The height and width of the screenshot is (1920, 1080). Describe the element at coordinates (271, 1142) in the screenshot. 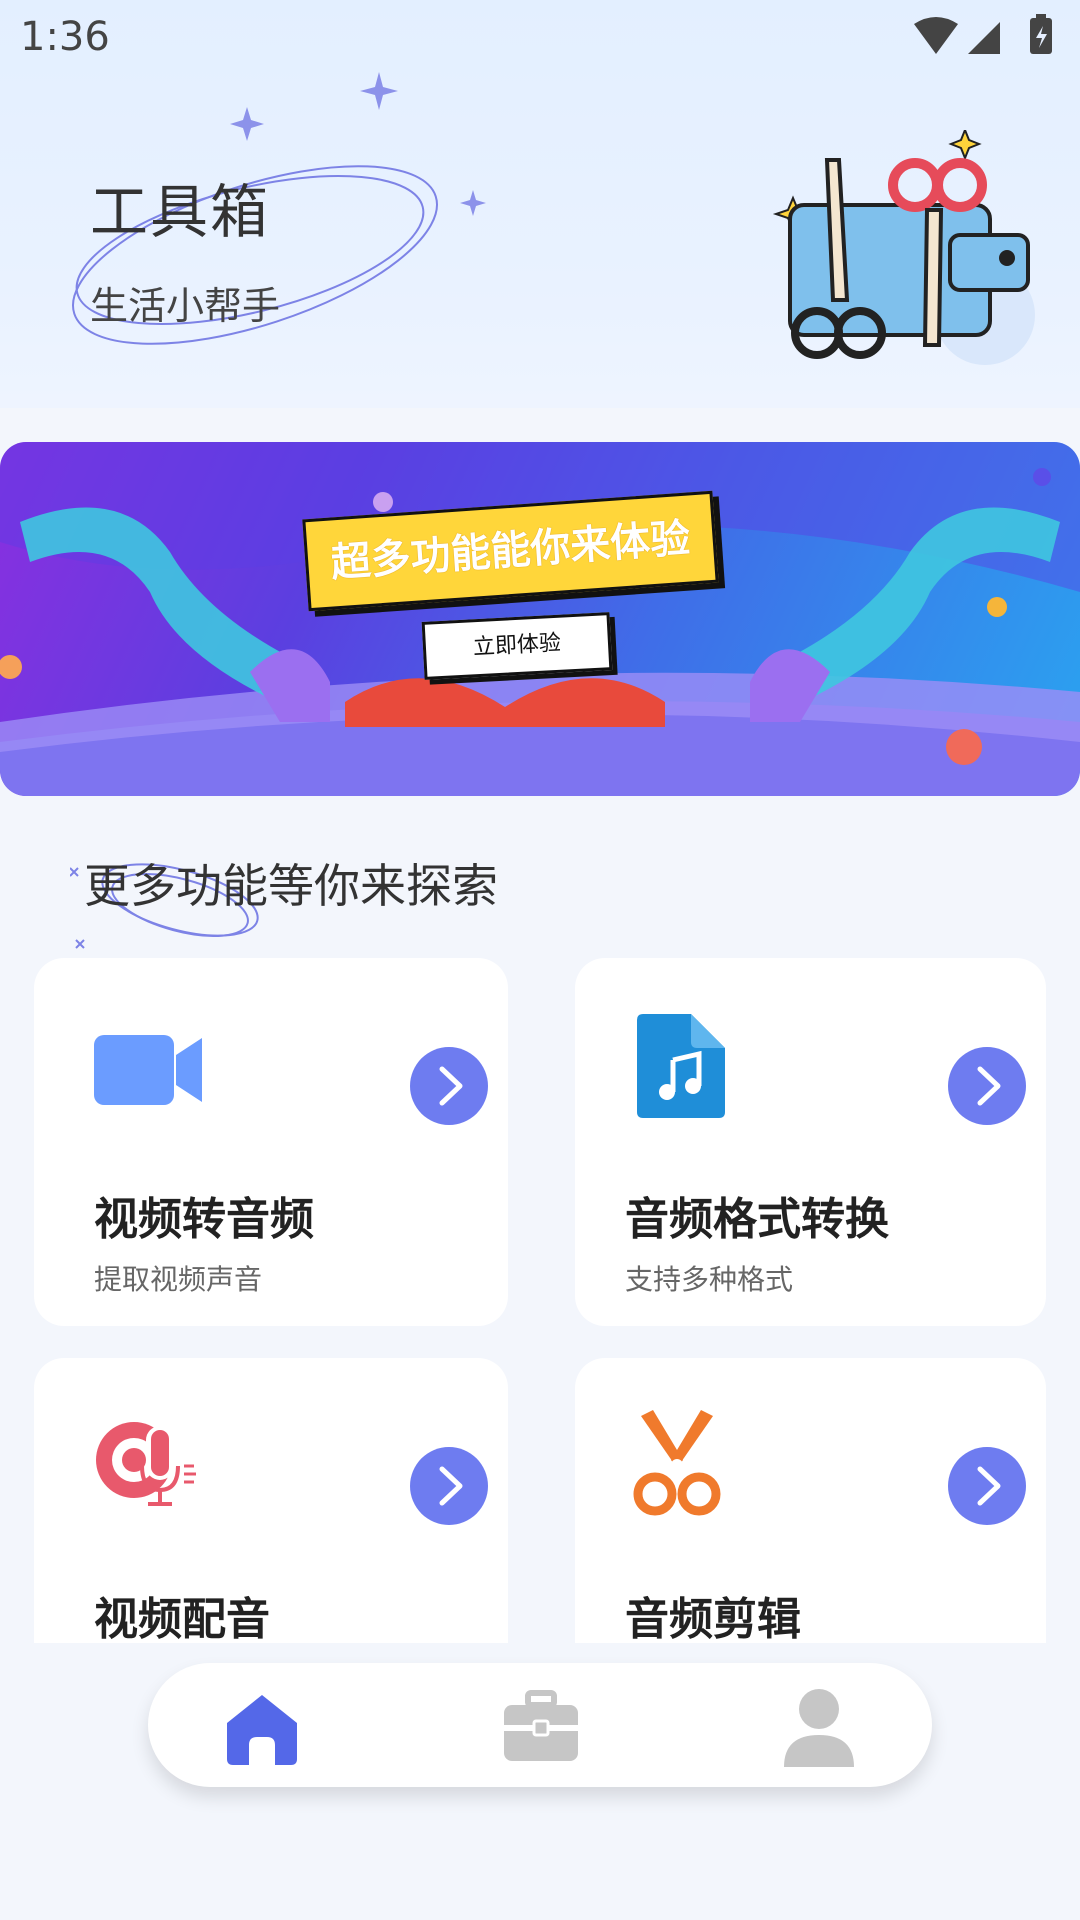

I see `feature-card-video-to-audio: 视频转音频 提取视频声音` at that location.